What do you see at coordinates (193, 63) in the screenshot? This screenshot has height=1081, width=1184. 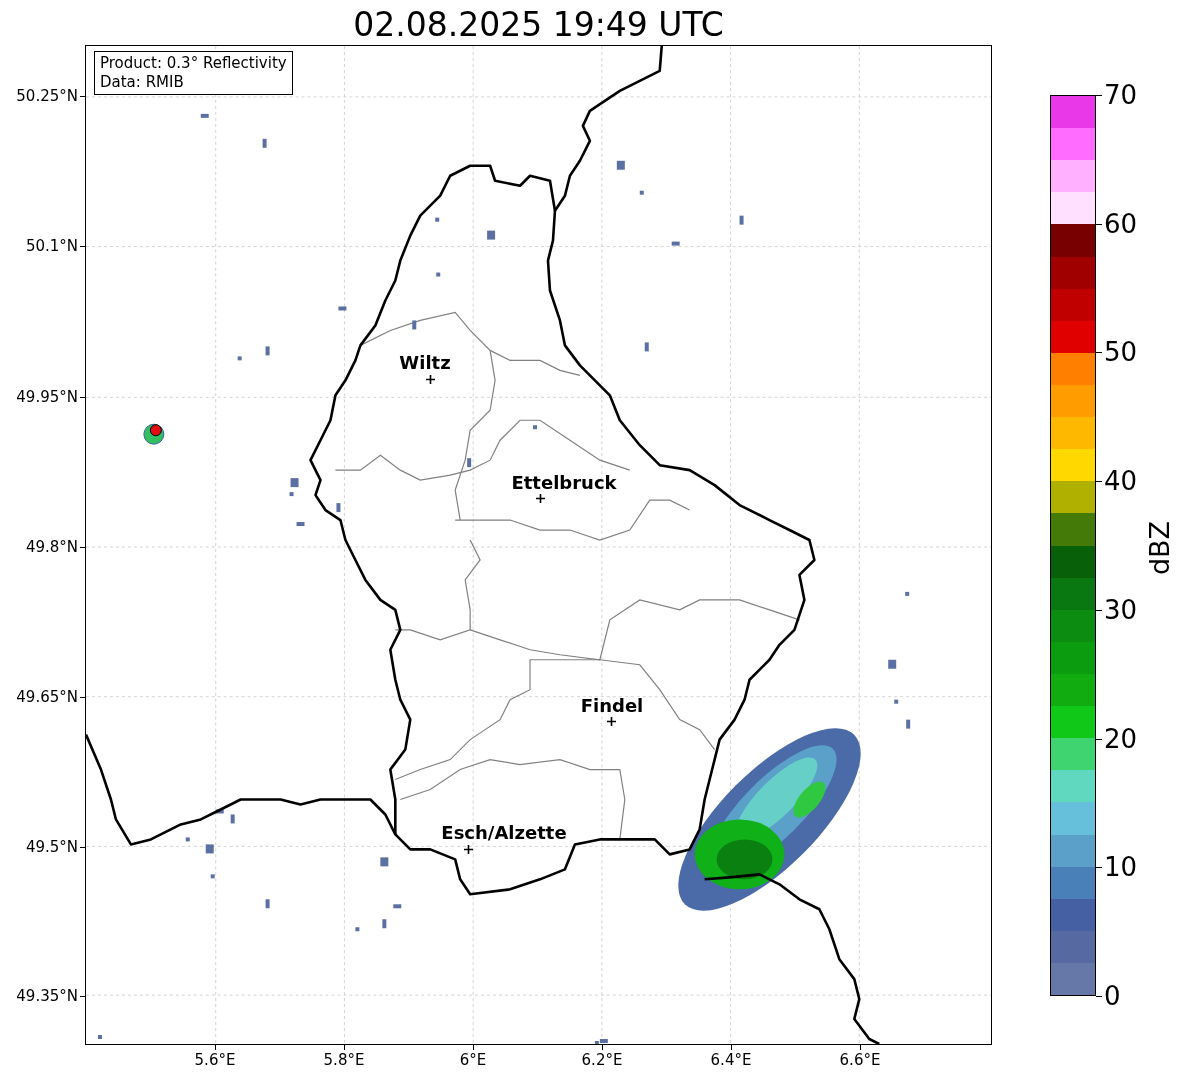 I see `legend-text: Product: 0.3° Reflectivity` at bounding box center [193, 63].